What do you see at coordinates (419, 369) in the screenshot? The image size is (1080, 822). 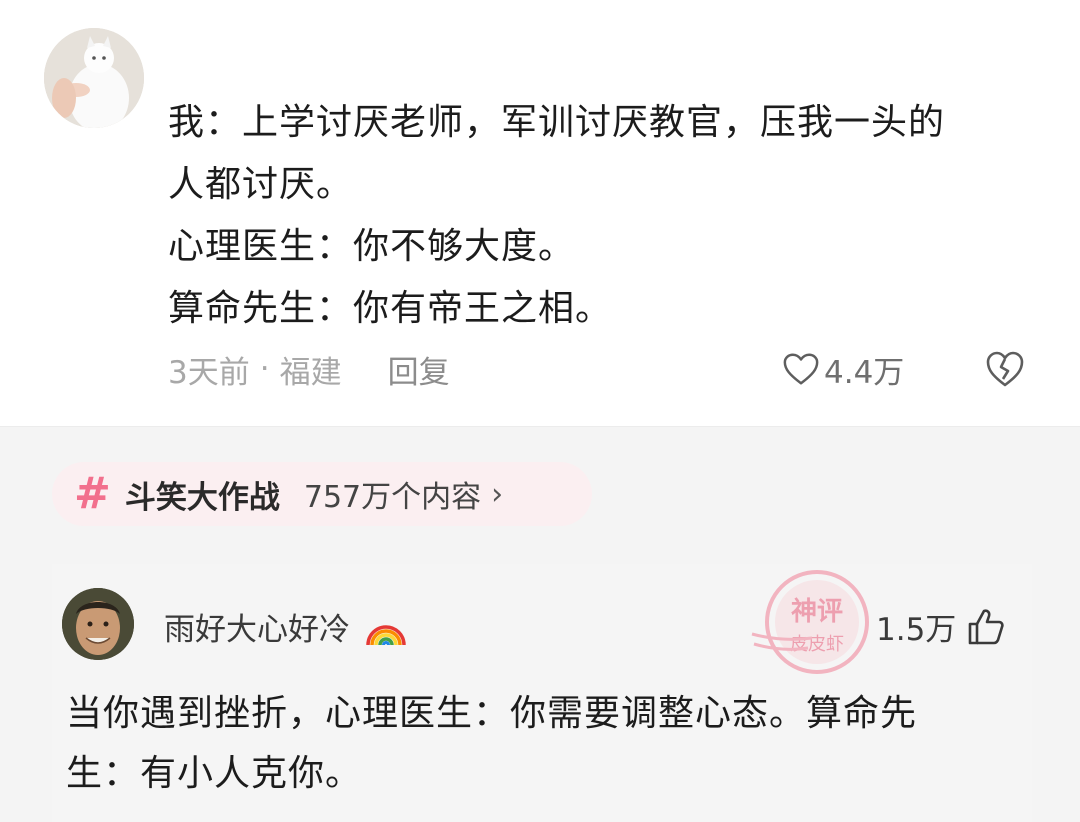 I see `reply-button: 回复` at bounding box center [419, 369].